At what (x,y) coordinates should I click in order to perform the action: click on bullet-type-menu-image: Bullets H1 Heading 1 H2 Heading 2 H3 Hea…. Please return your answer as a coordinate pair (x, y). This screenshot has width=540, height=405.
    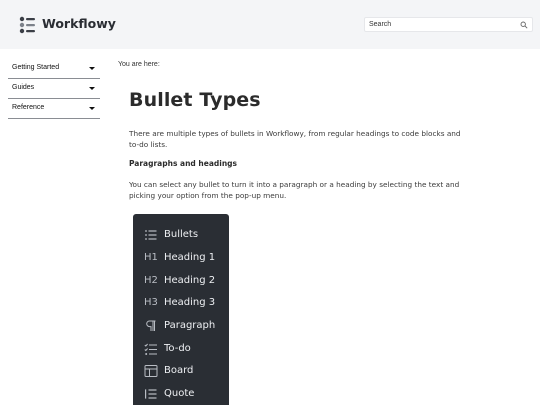
    Looking at the image, I should click on (181, 309).